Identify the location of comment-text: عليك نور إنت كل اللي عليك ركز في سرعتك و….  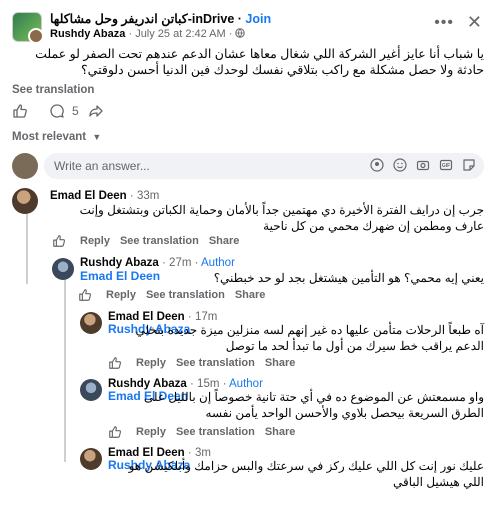
(306, 474).